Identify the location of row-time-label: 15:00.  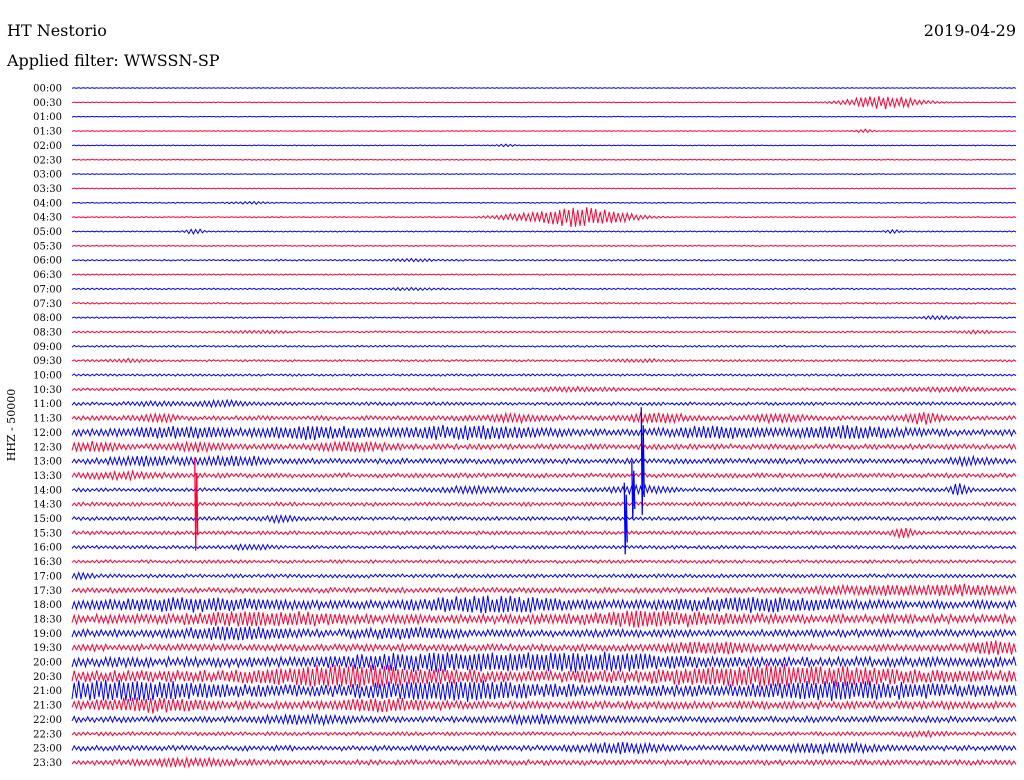
(47, 519).